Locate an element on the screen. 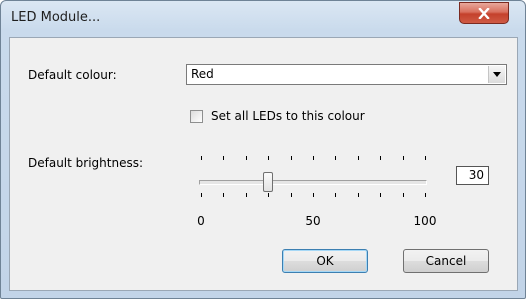  default-colour-value: Red is located at coordinates (202, 74).